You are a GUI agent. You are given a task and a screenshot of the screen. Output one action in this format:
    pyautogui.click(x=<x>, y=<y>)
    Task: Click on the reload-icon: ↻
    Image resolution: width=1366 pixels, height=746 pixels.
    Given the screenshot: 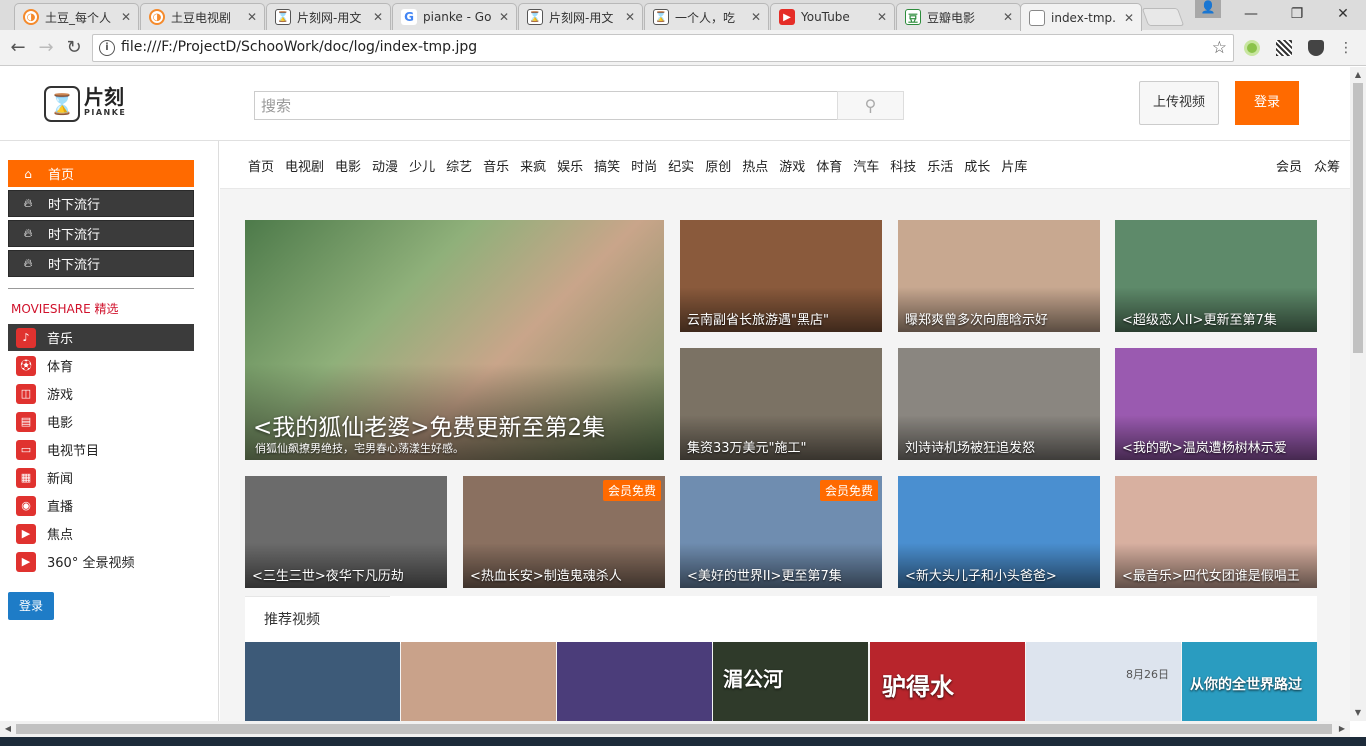 What is the action you would take?
    pyautogui.click(x=74, y=48)
    